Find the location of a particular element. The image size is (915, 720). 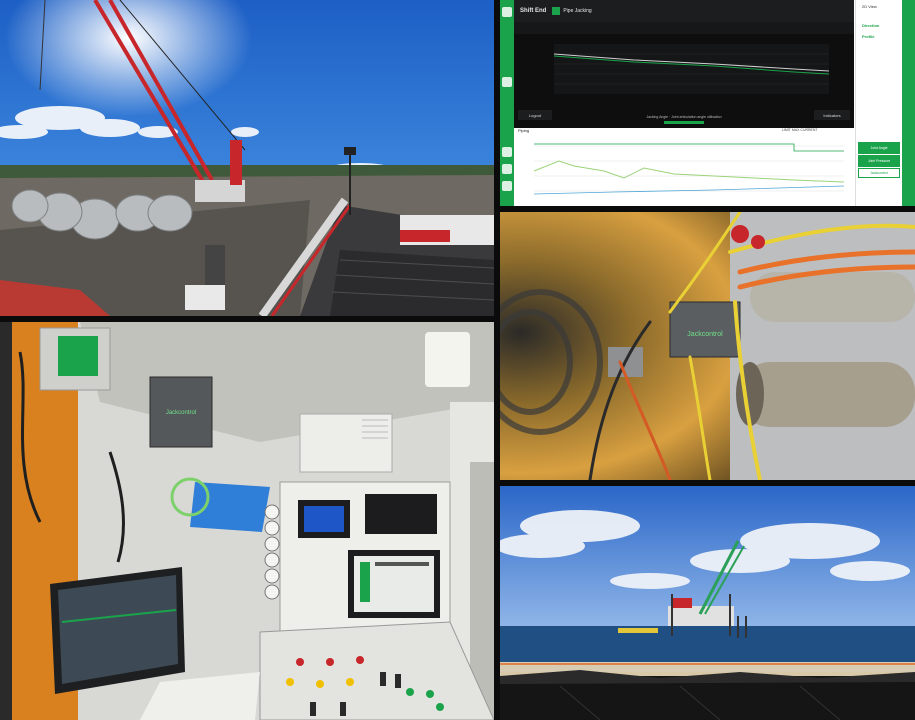

mode-indicator: Pipe Jacking is located at coordinates (572, 11).